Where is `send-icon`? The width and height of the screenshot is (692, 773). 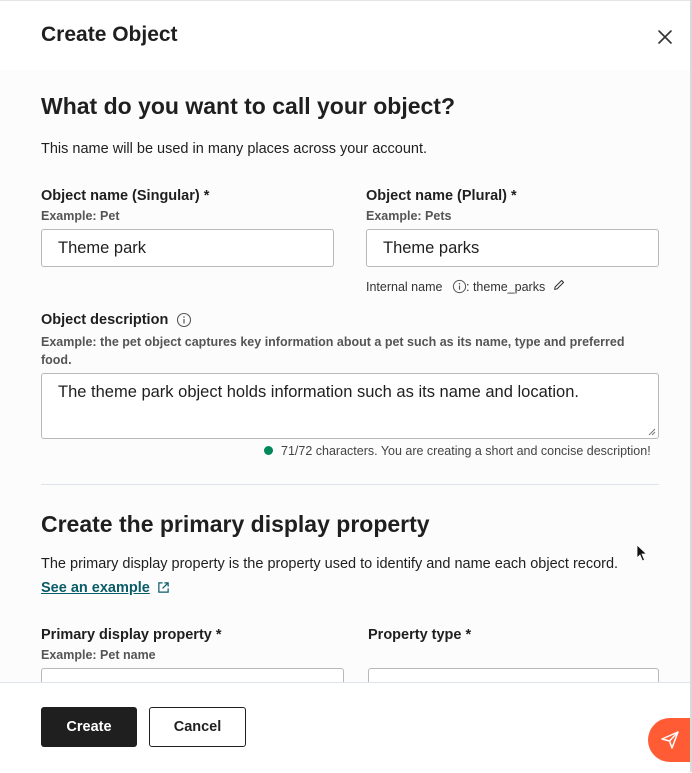
send-icon is located at coordinates (670, 740).